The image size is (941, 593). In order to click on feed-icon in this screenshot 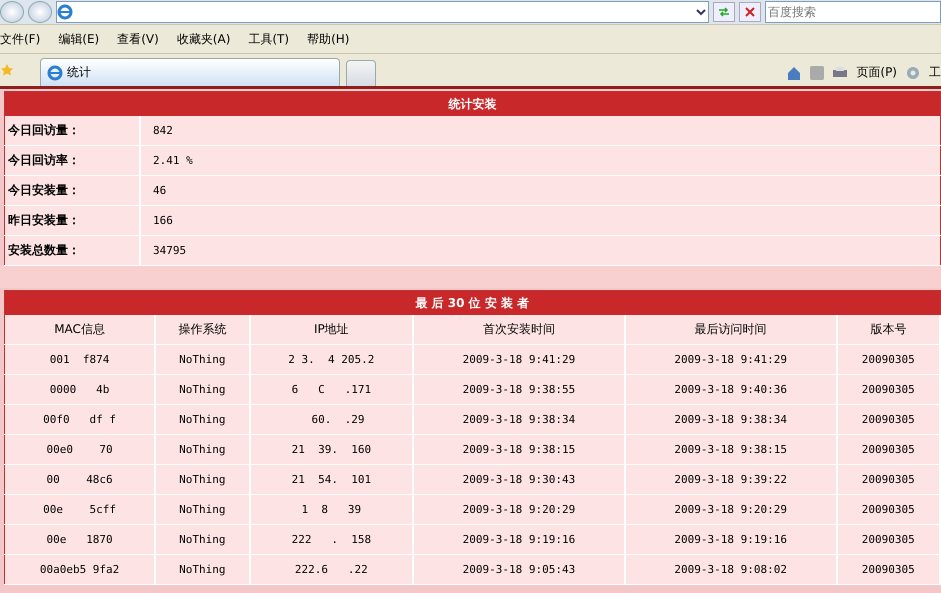, I will do `click(817, 73)`.